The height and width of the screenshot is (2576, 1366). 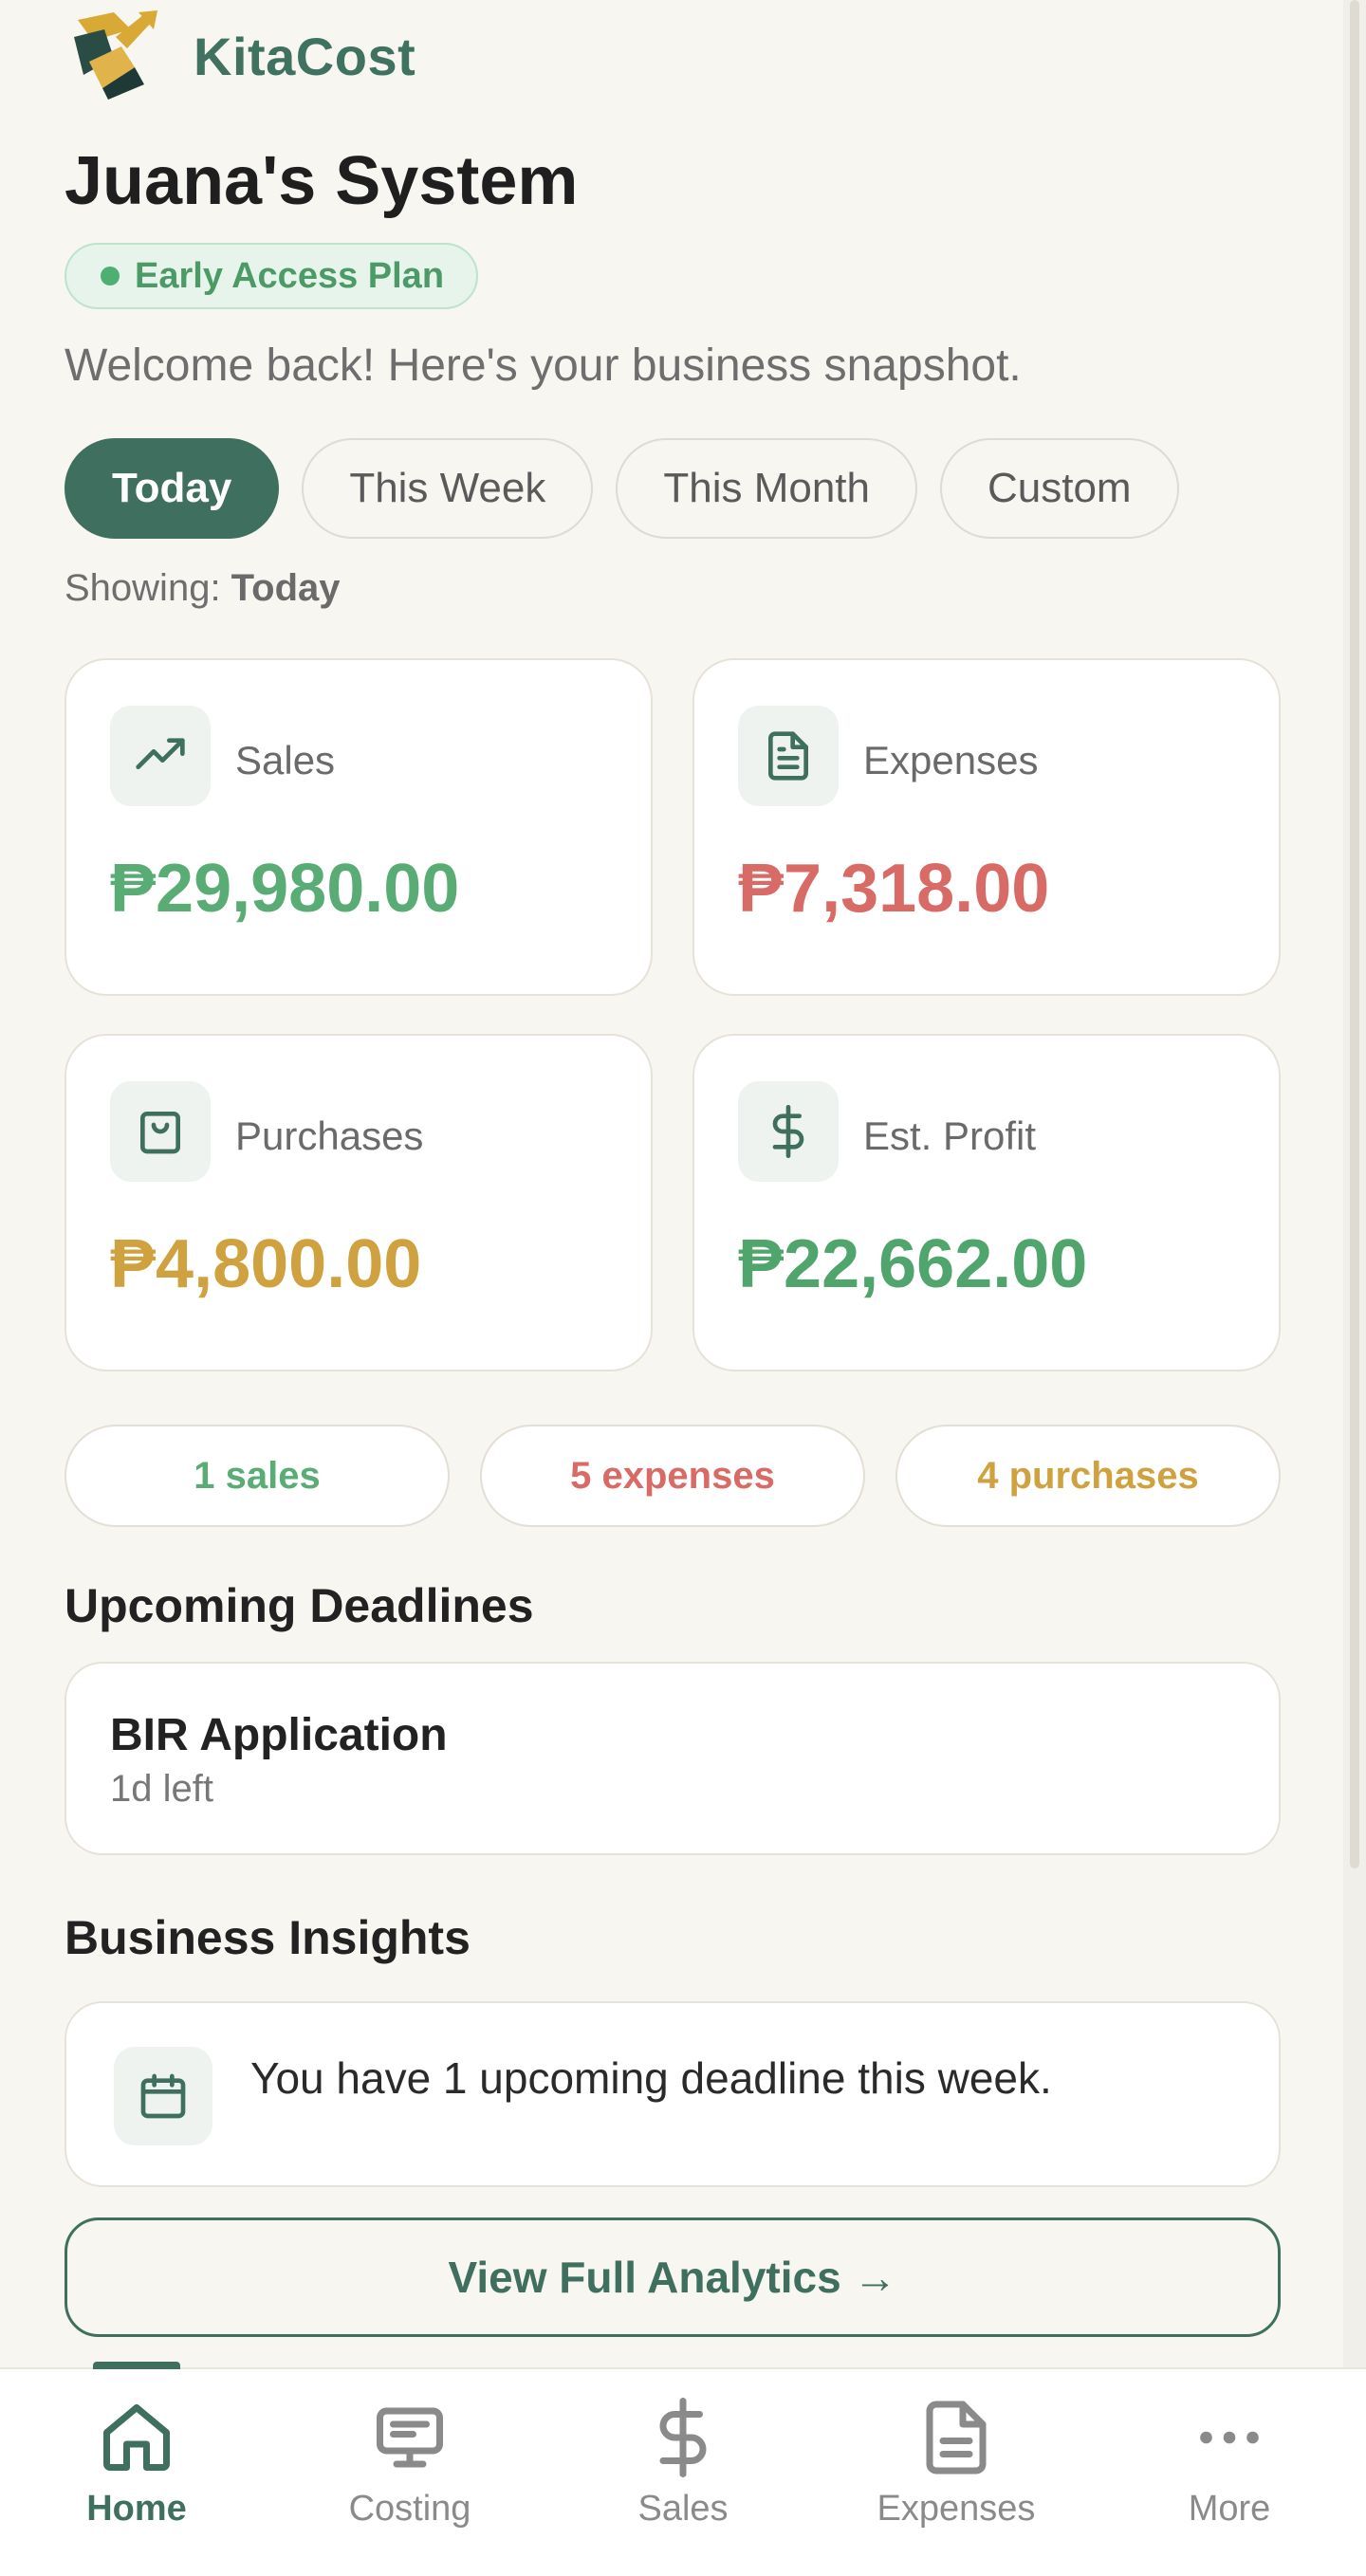 What do you see at coordinates (951, 760) in the screenshot?
I see `stat-label: Expenses` at bounding box center [951, 760].